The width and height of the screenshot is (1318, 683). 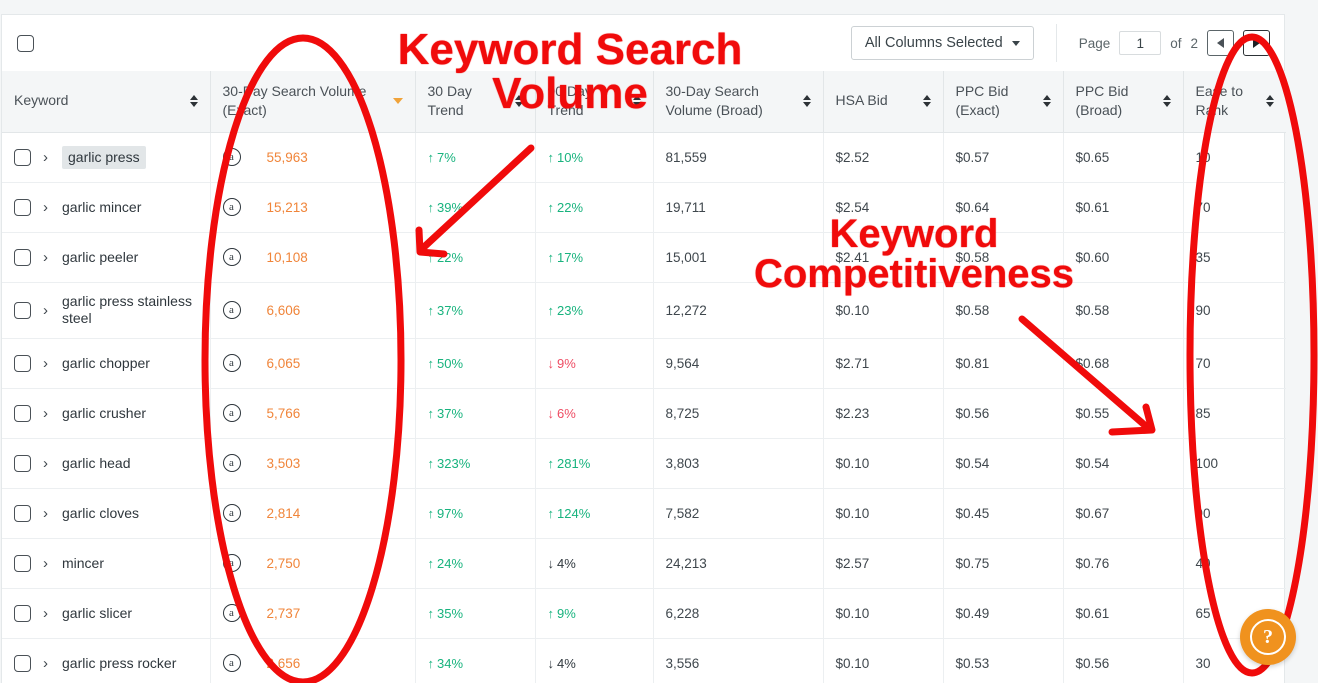 I want to click on triangle-right-icon, so click(x=1256, y=43).